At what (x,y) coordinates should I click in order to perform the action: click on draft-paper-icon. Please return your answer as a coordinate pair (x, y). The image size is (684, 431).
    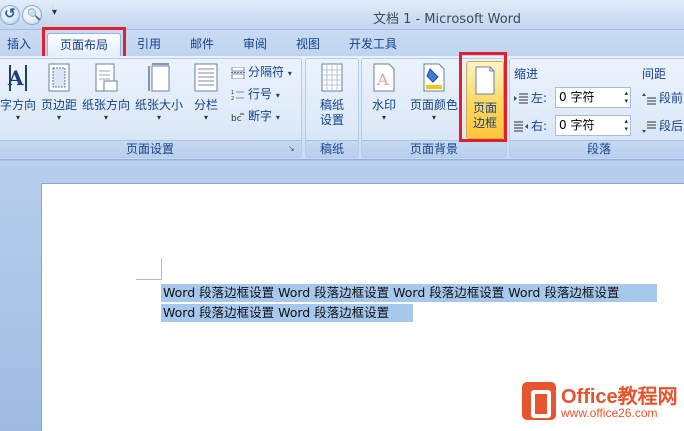
    Looking at the image, I should click on (332, 78).